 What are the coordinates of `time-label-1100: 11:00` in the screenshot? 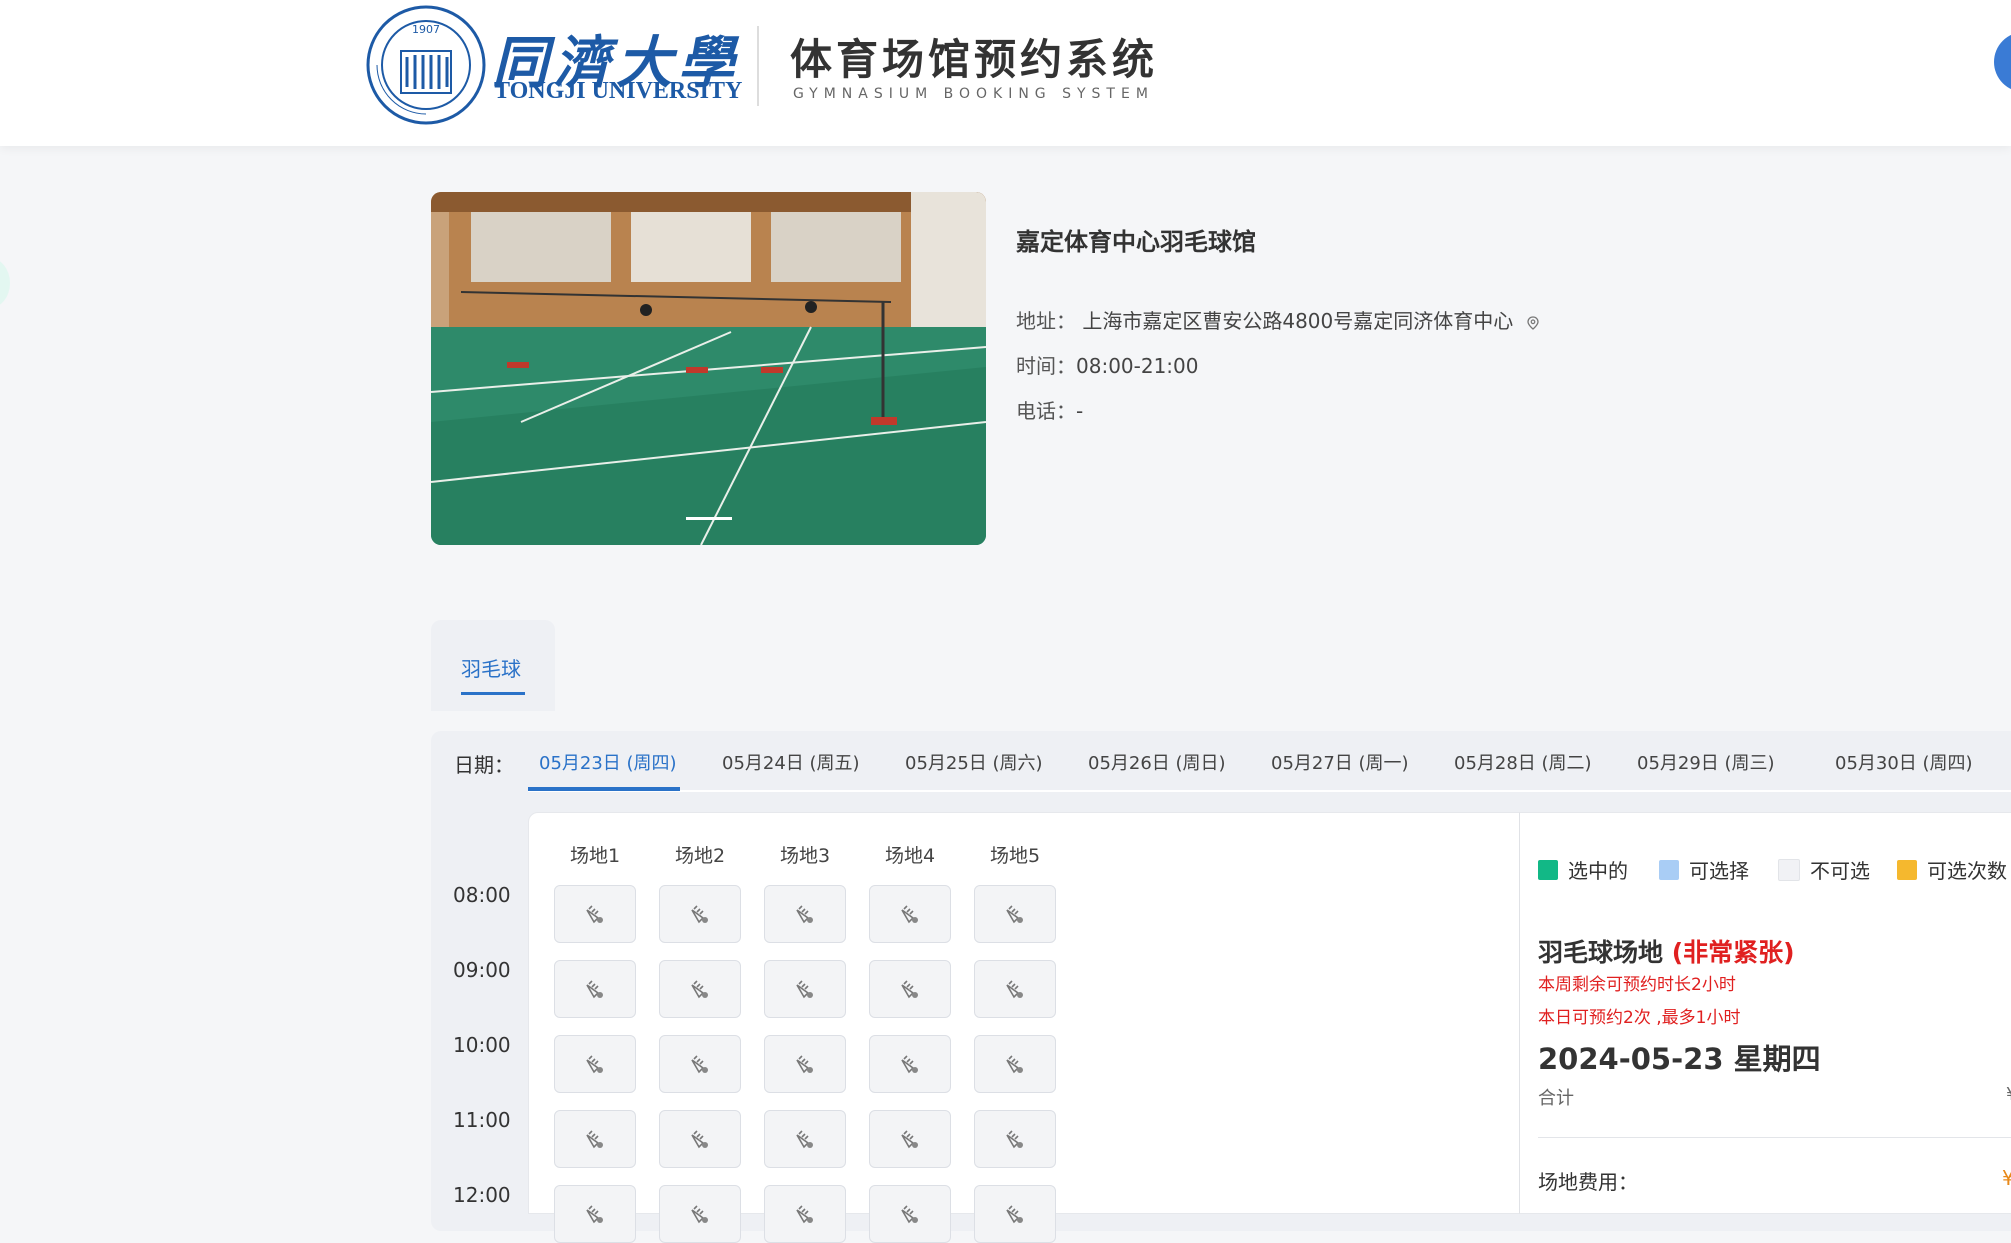 It's located at (482, 1120).